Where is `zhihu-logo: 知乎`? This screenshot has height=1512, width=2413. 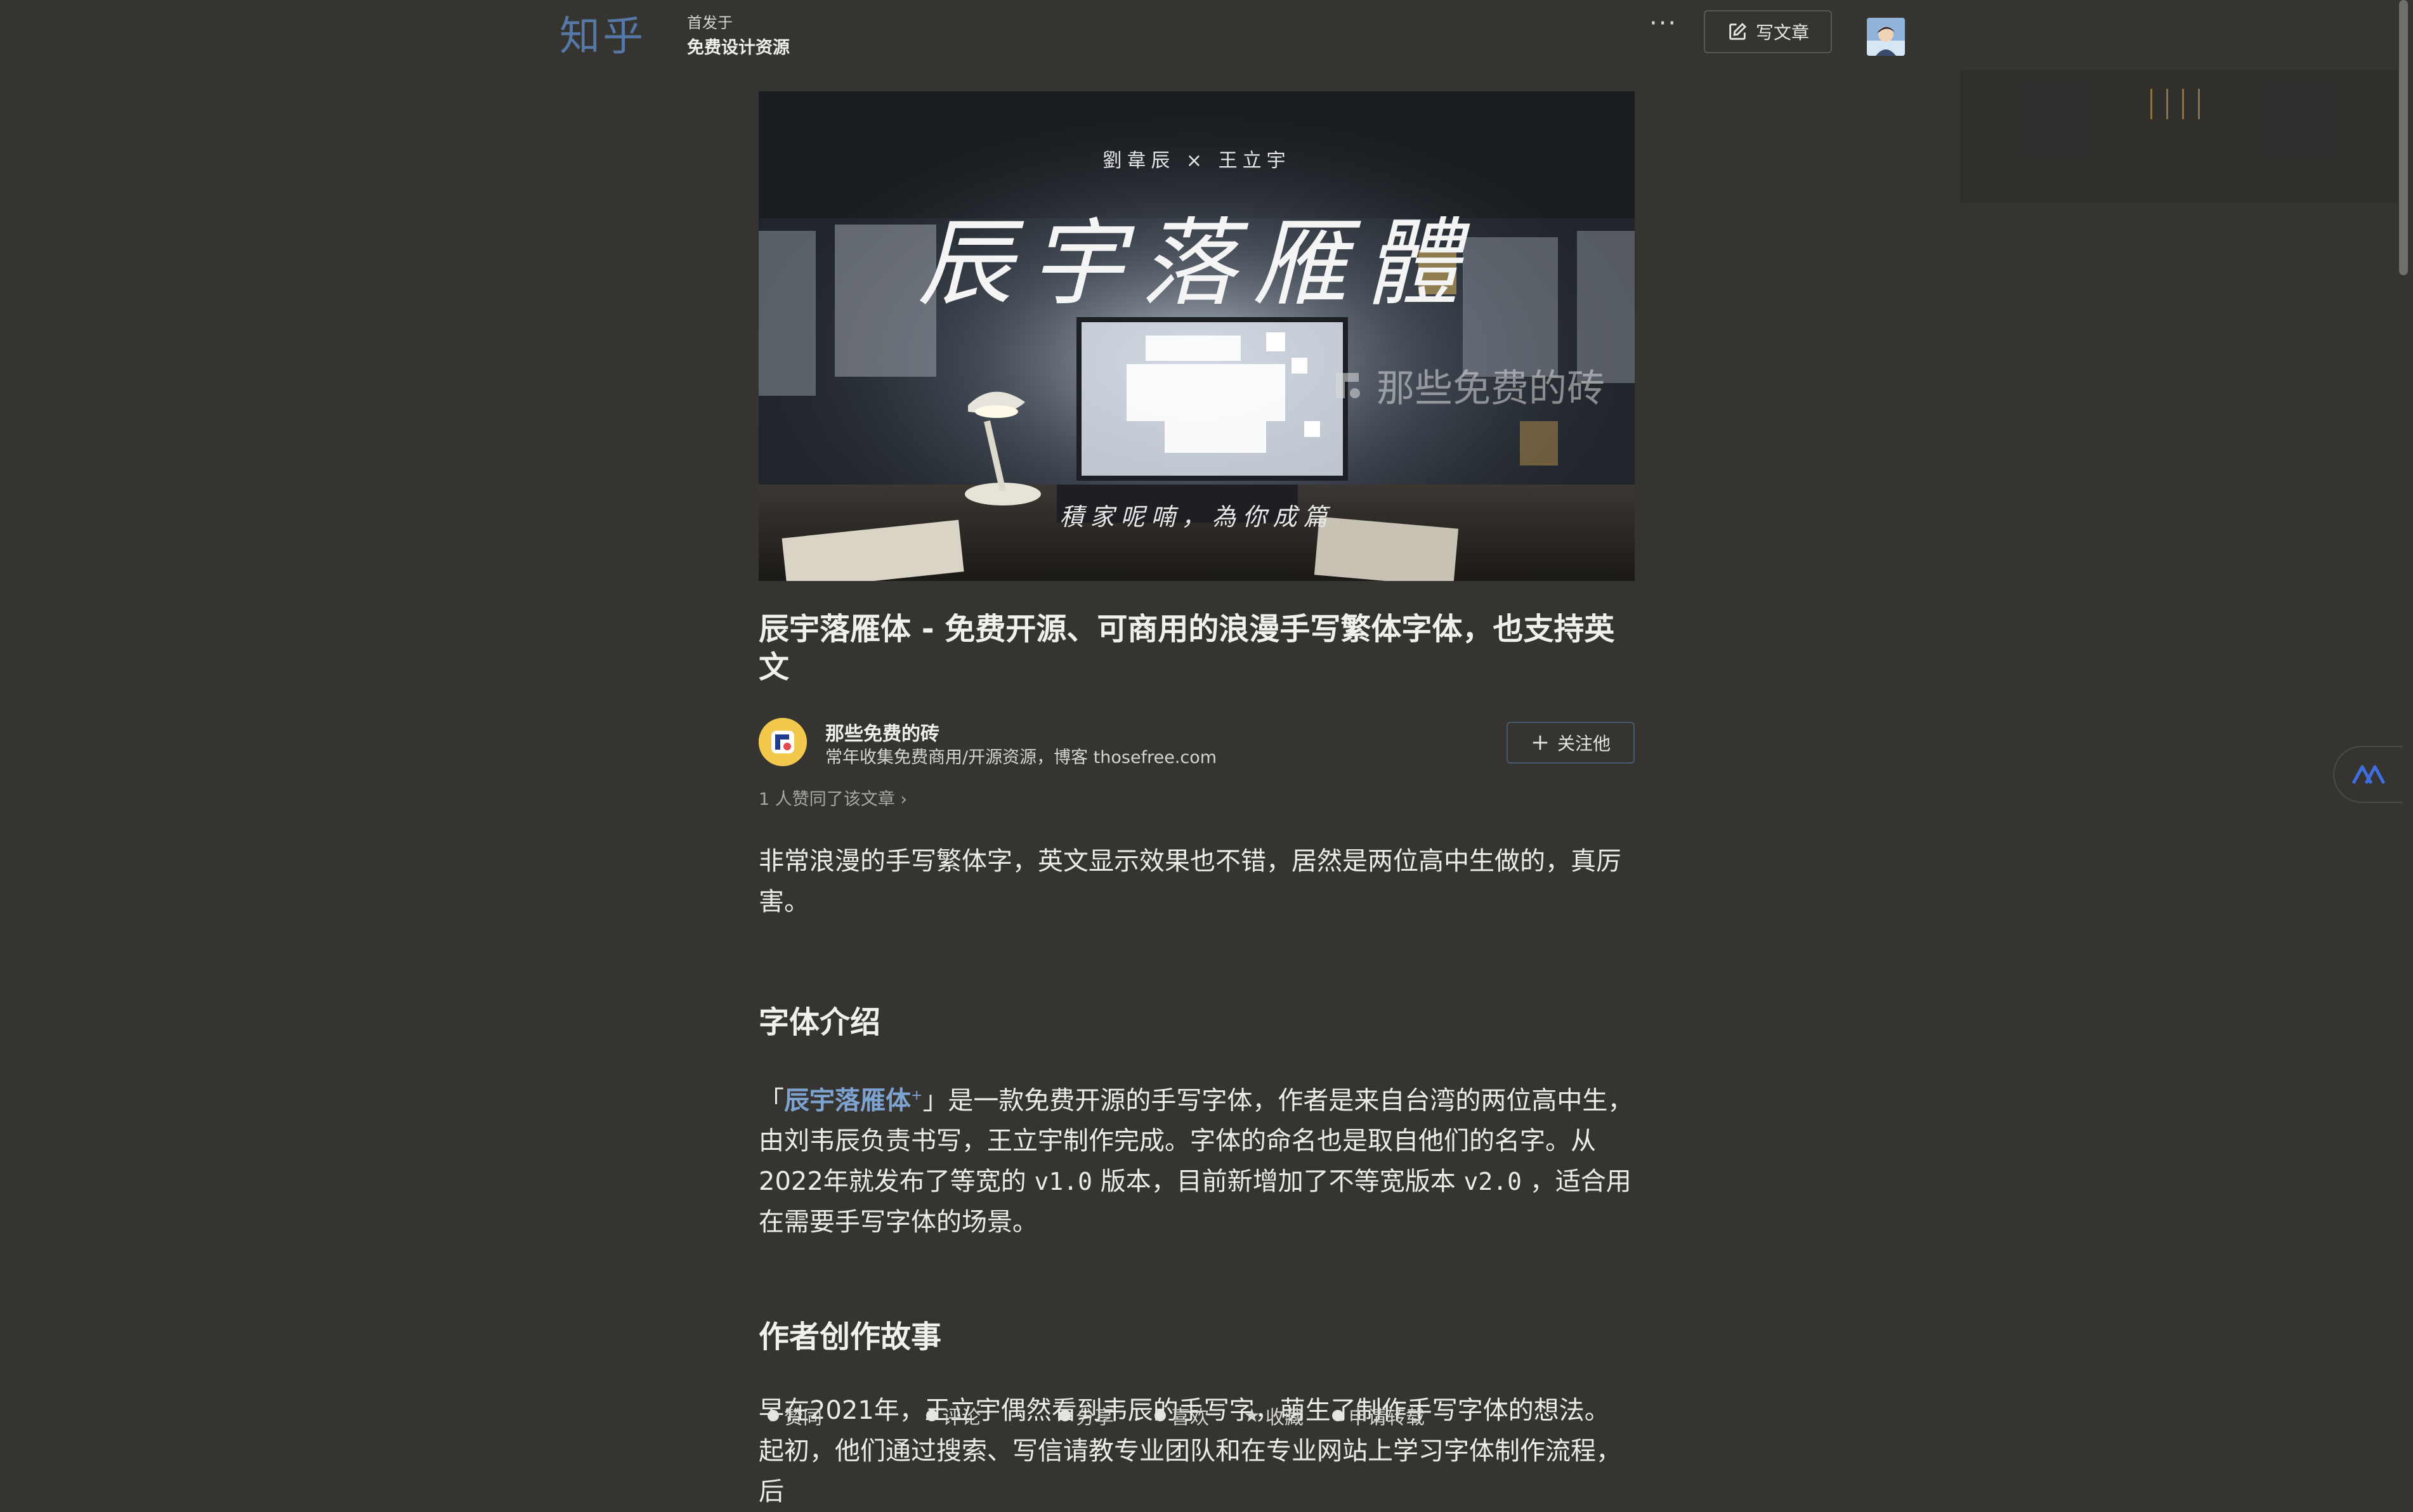
zhihu-logo: 知乎 is located at coordinates (602, 33).